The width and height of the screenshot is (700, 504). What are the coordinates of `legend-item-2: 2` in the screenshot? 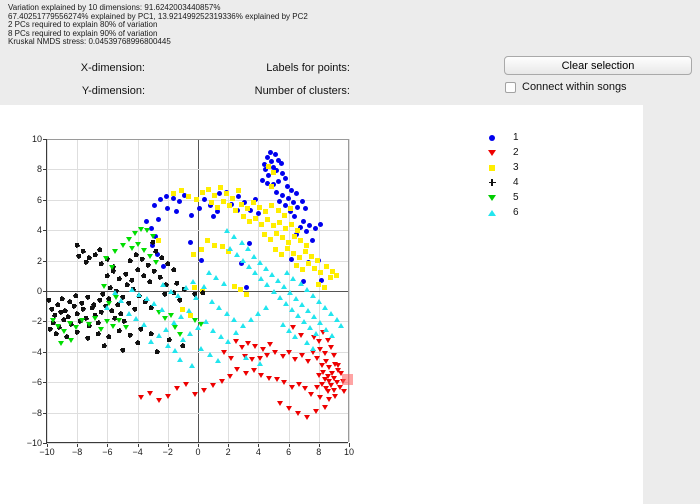 It's located at (502, 152).